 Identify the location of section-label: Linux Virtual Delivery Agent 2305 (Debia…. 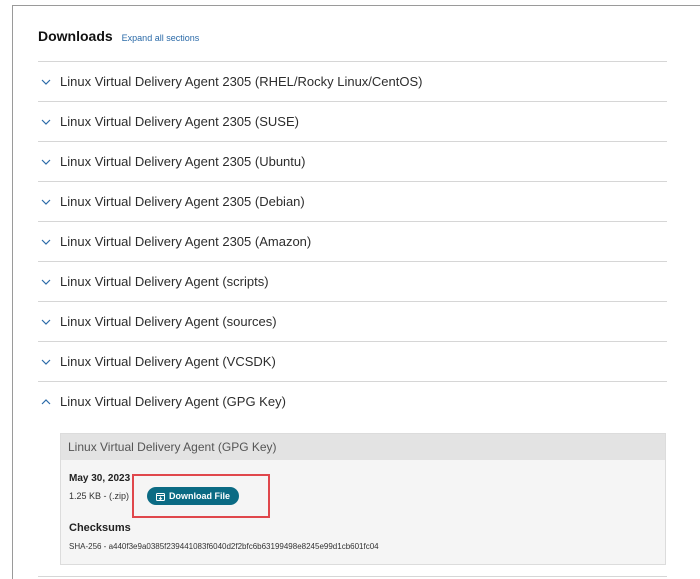
(182, 201).